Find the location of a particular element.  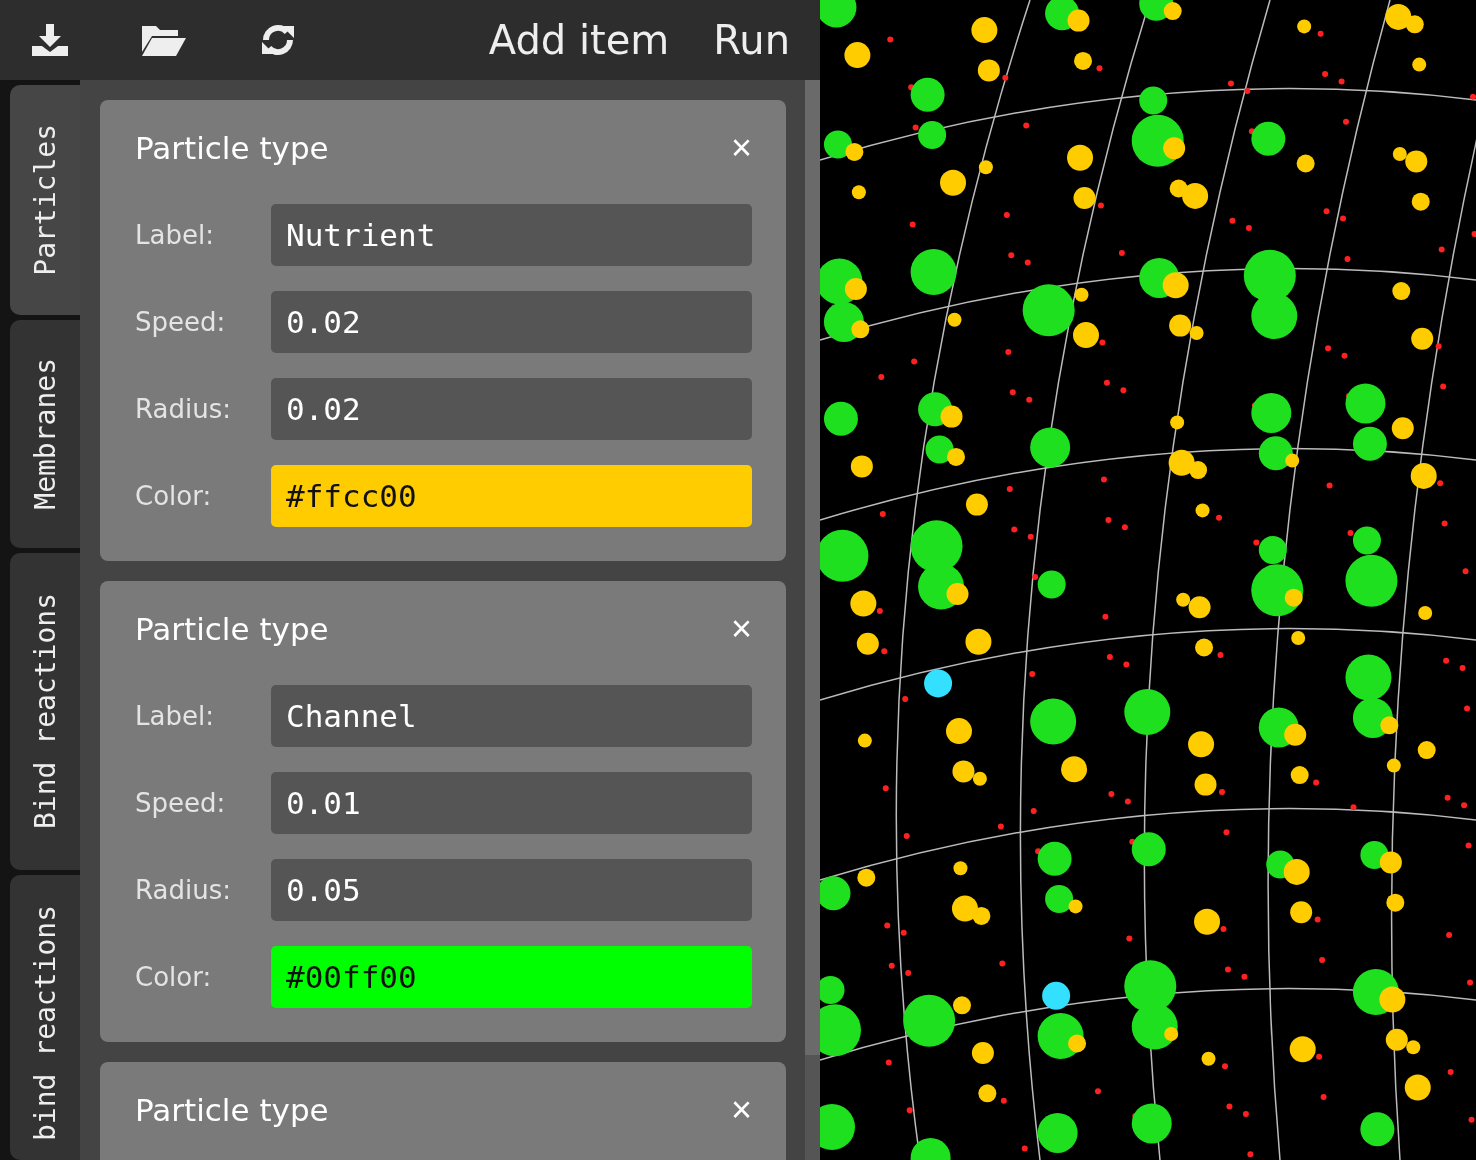

color-field: #00ff00 is located at coordinates (511, 977).